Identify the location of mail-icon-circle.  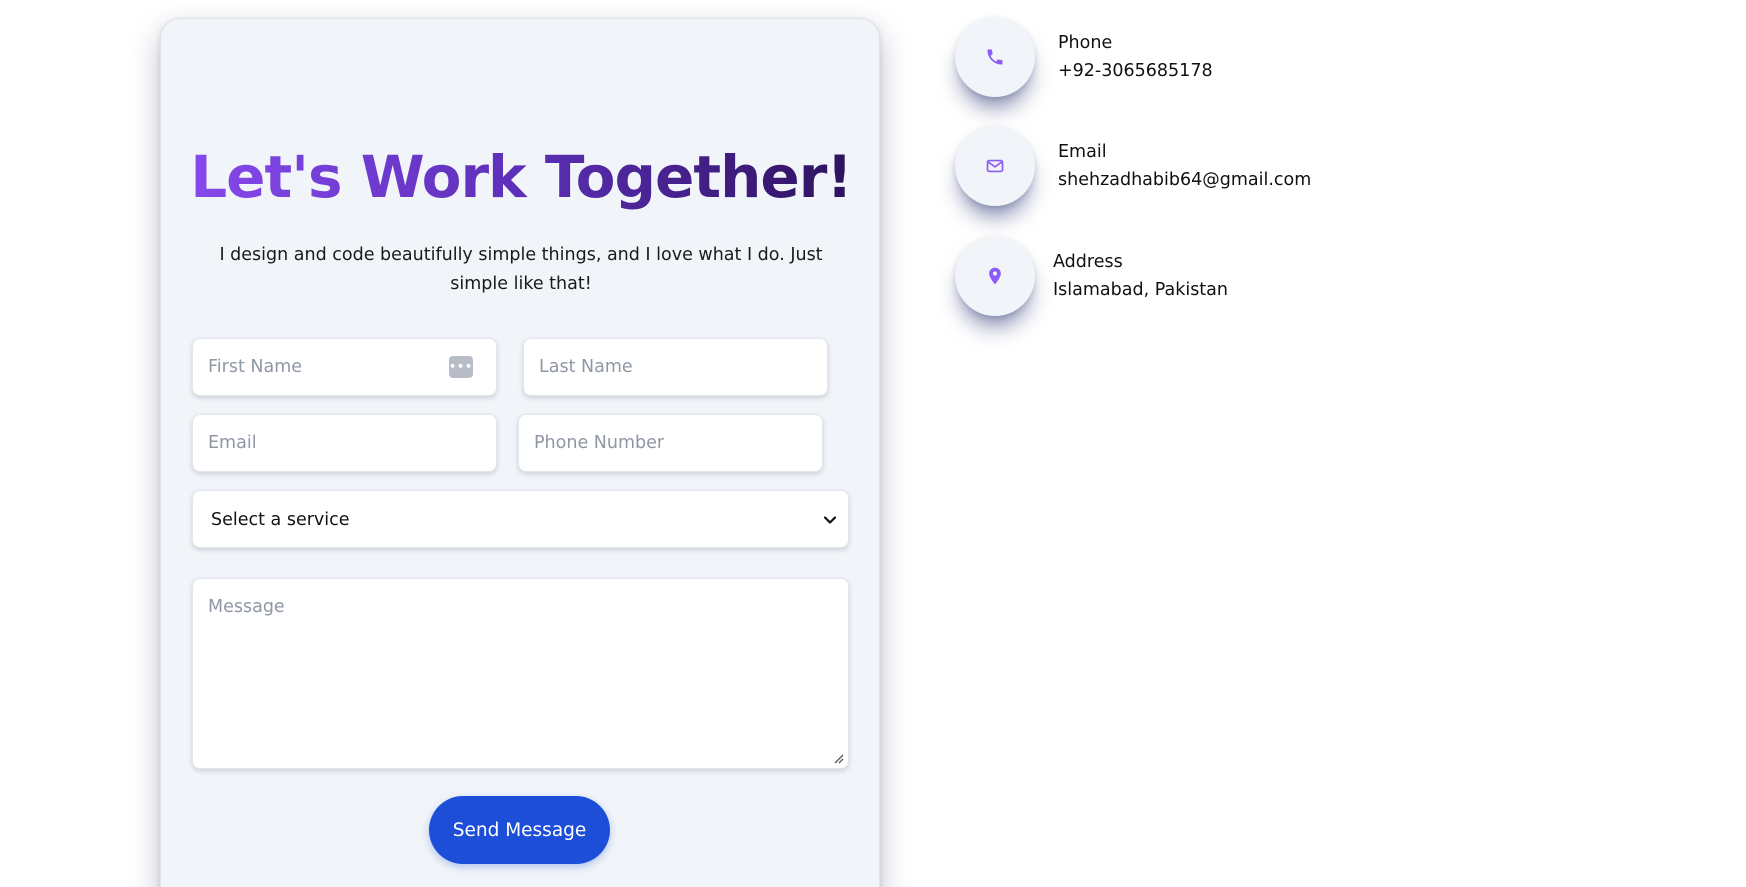
(995, 166).